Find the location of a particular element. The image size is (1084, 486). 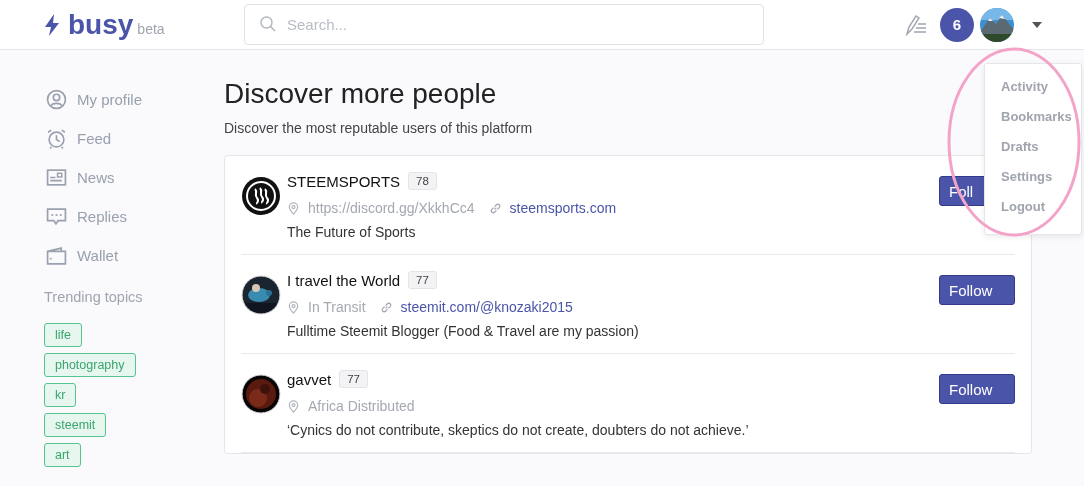

menu-item: Drafts is located at coordinates (1033, 151).